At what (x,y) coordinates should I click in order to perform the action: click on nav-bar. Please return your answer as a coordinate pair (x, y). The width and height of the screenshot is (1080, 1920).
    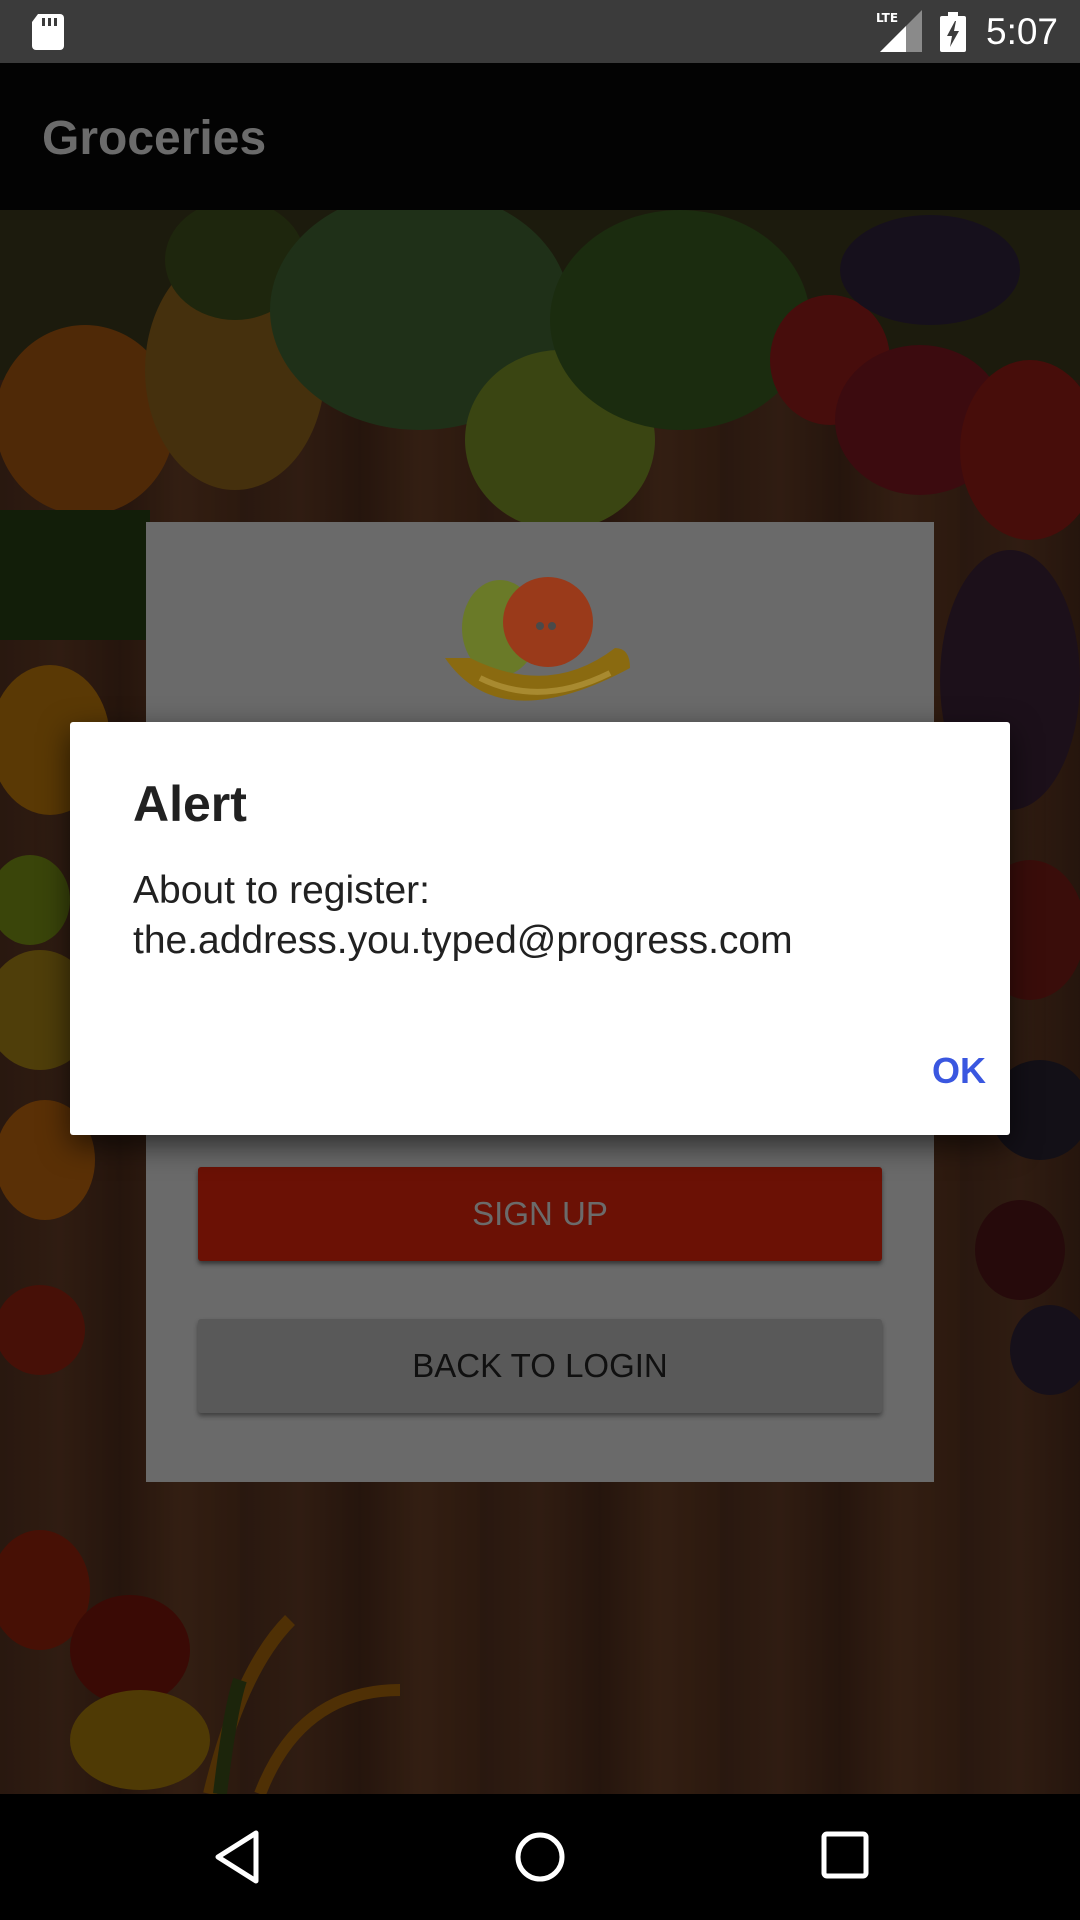
    Looking at the image, I should click on (540, 1857).